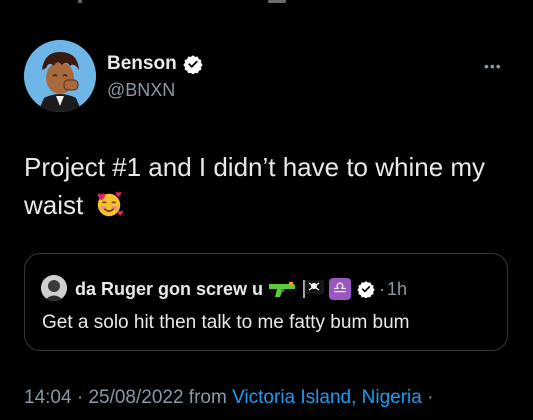 This screenshot has height=420, width=533. I want to click on quoted-author-avatar, so click(54, 288).